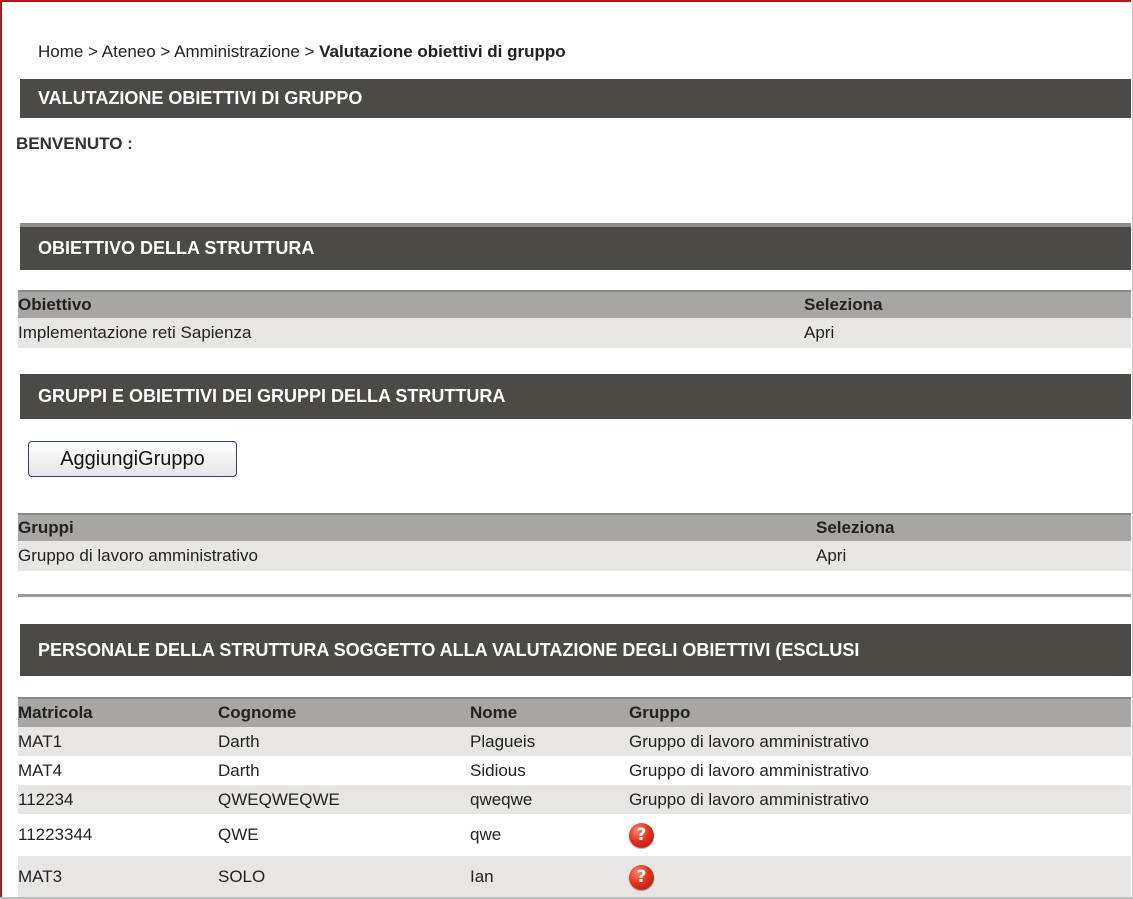  I want to click on nome-cell: qwe, so click(486, 834).